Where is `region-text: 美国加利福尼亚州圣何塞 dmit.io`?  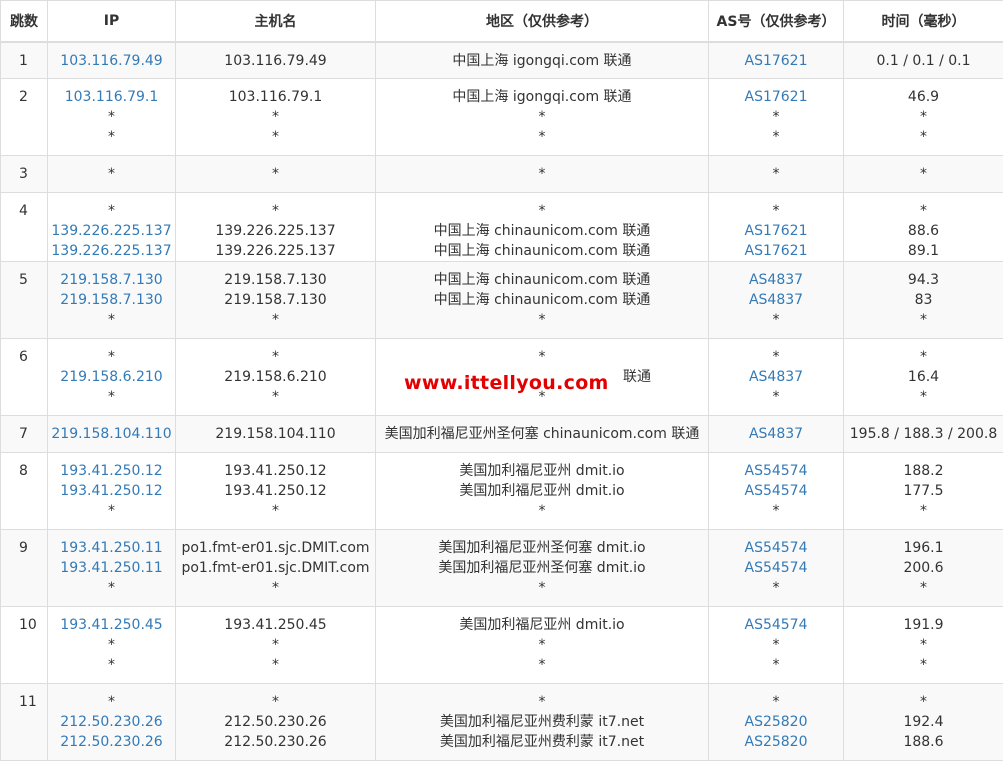
region-text: 美国加利福尼亚州圣何塞 dmit.io is located at coordinates (542, 568).